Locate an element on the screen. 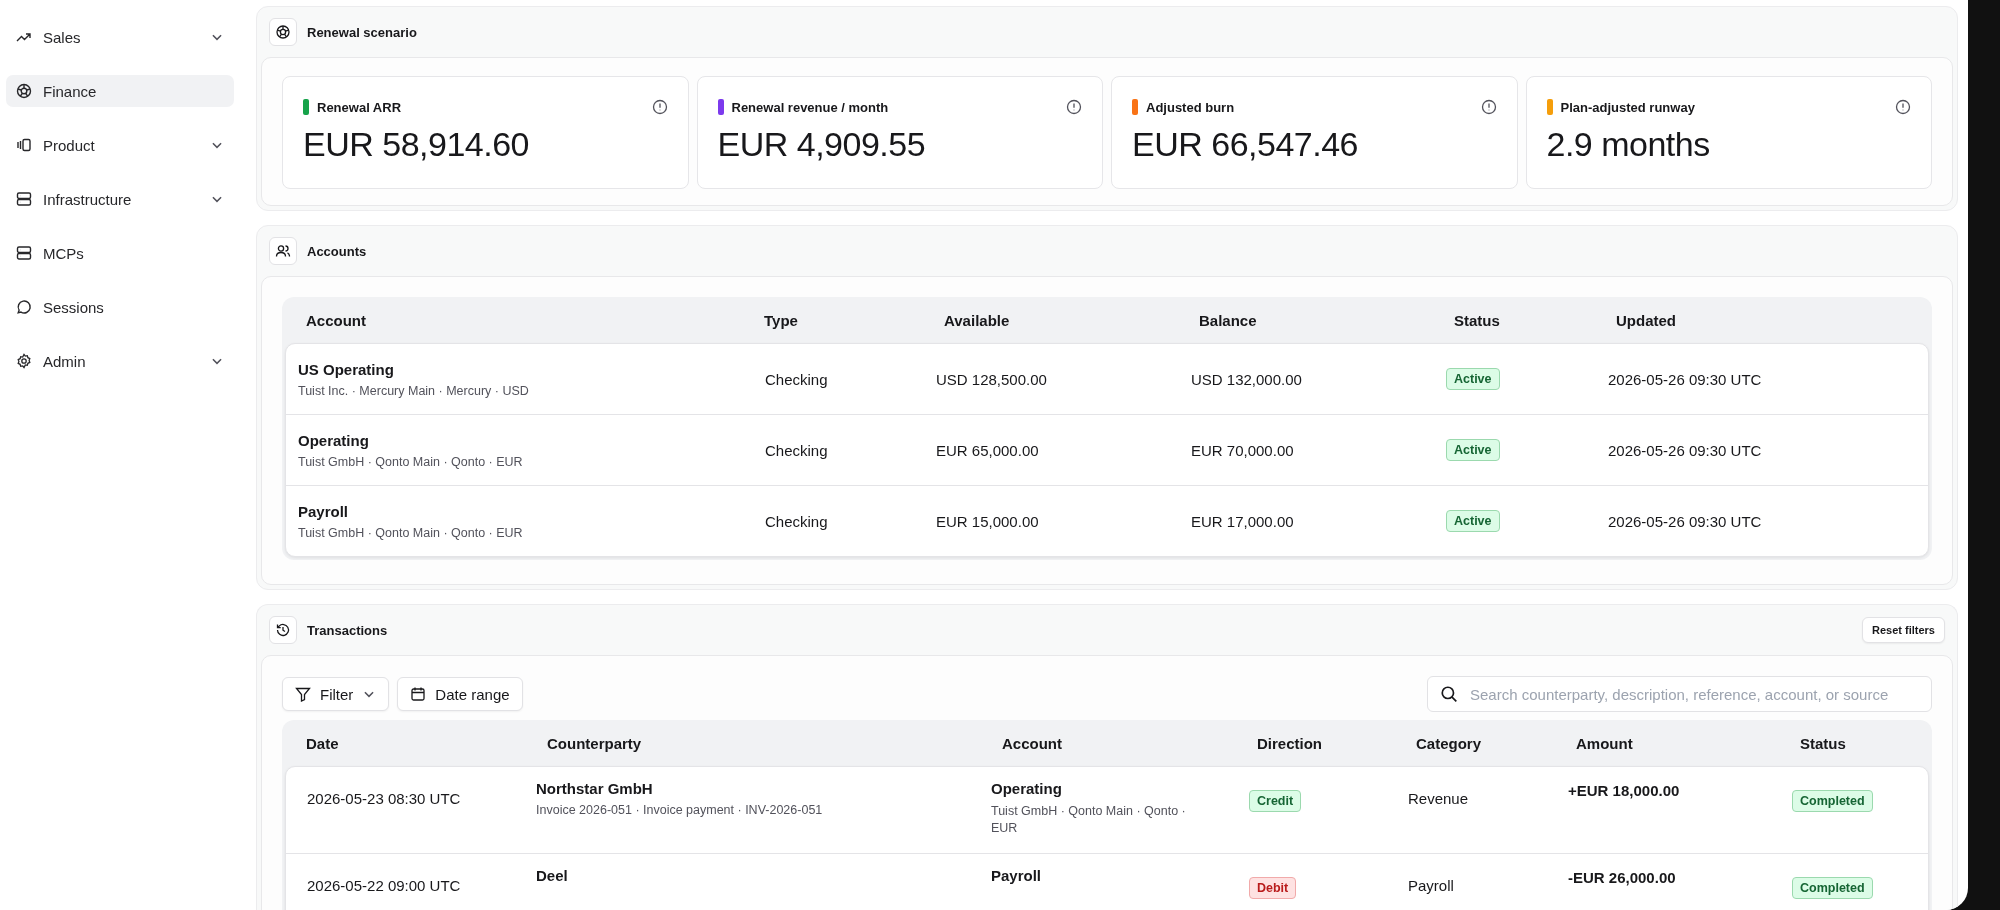 This screenshot has height=910, width=2000. sidebar-item: Finance is located at coordinates (120, 91).